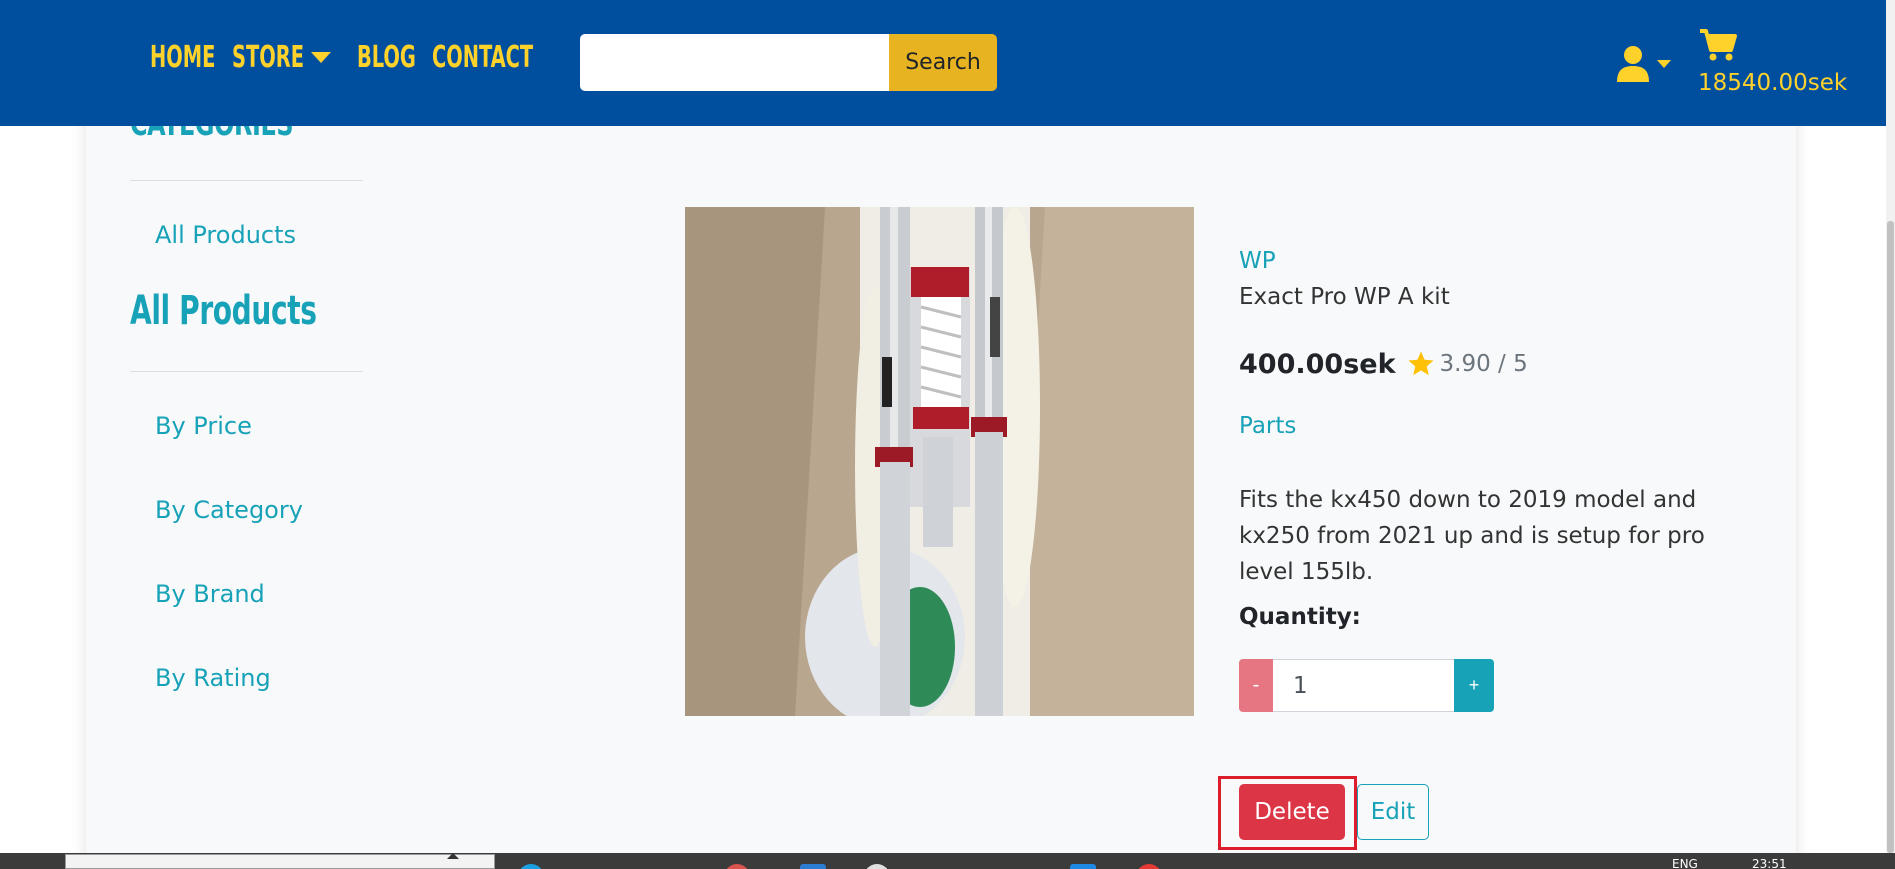 The height and width of the screenshot is (869, 1895). I want to click on cart-icon, so click(1718, 45).